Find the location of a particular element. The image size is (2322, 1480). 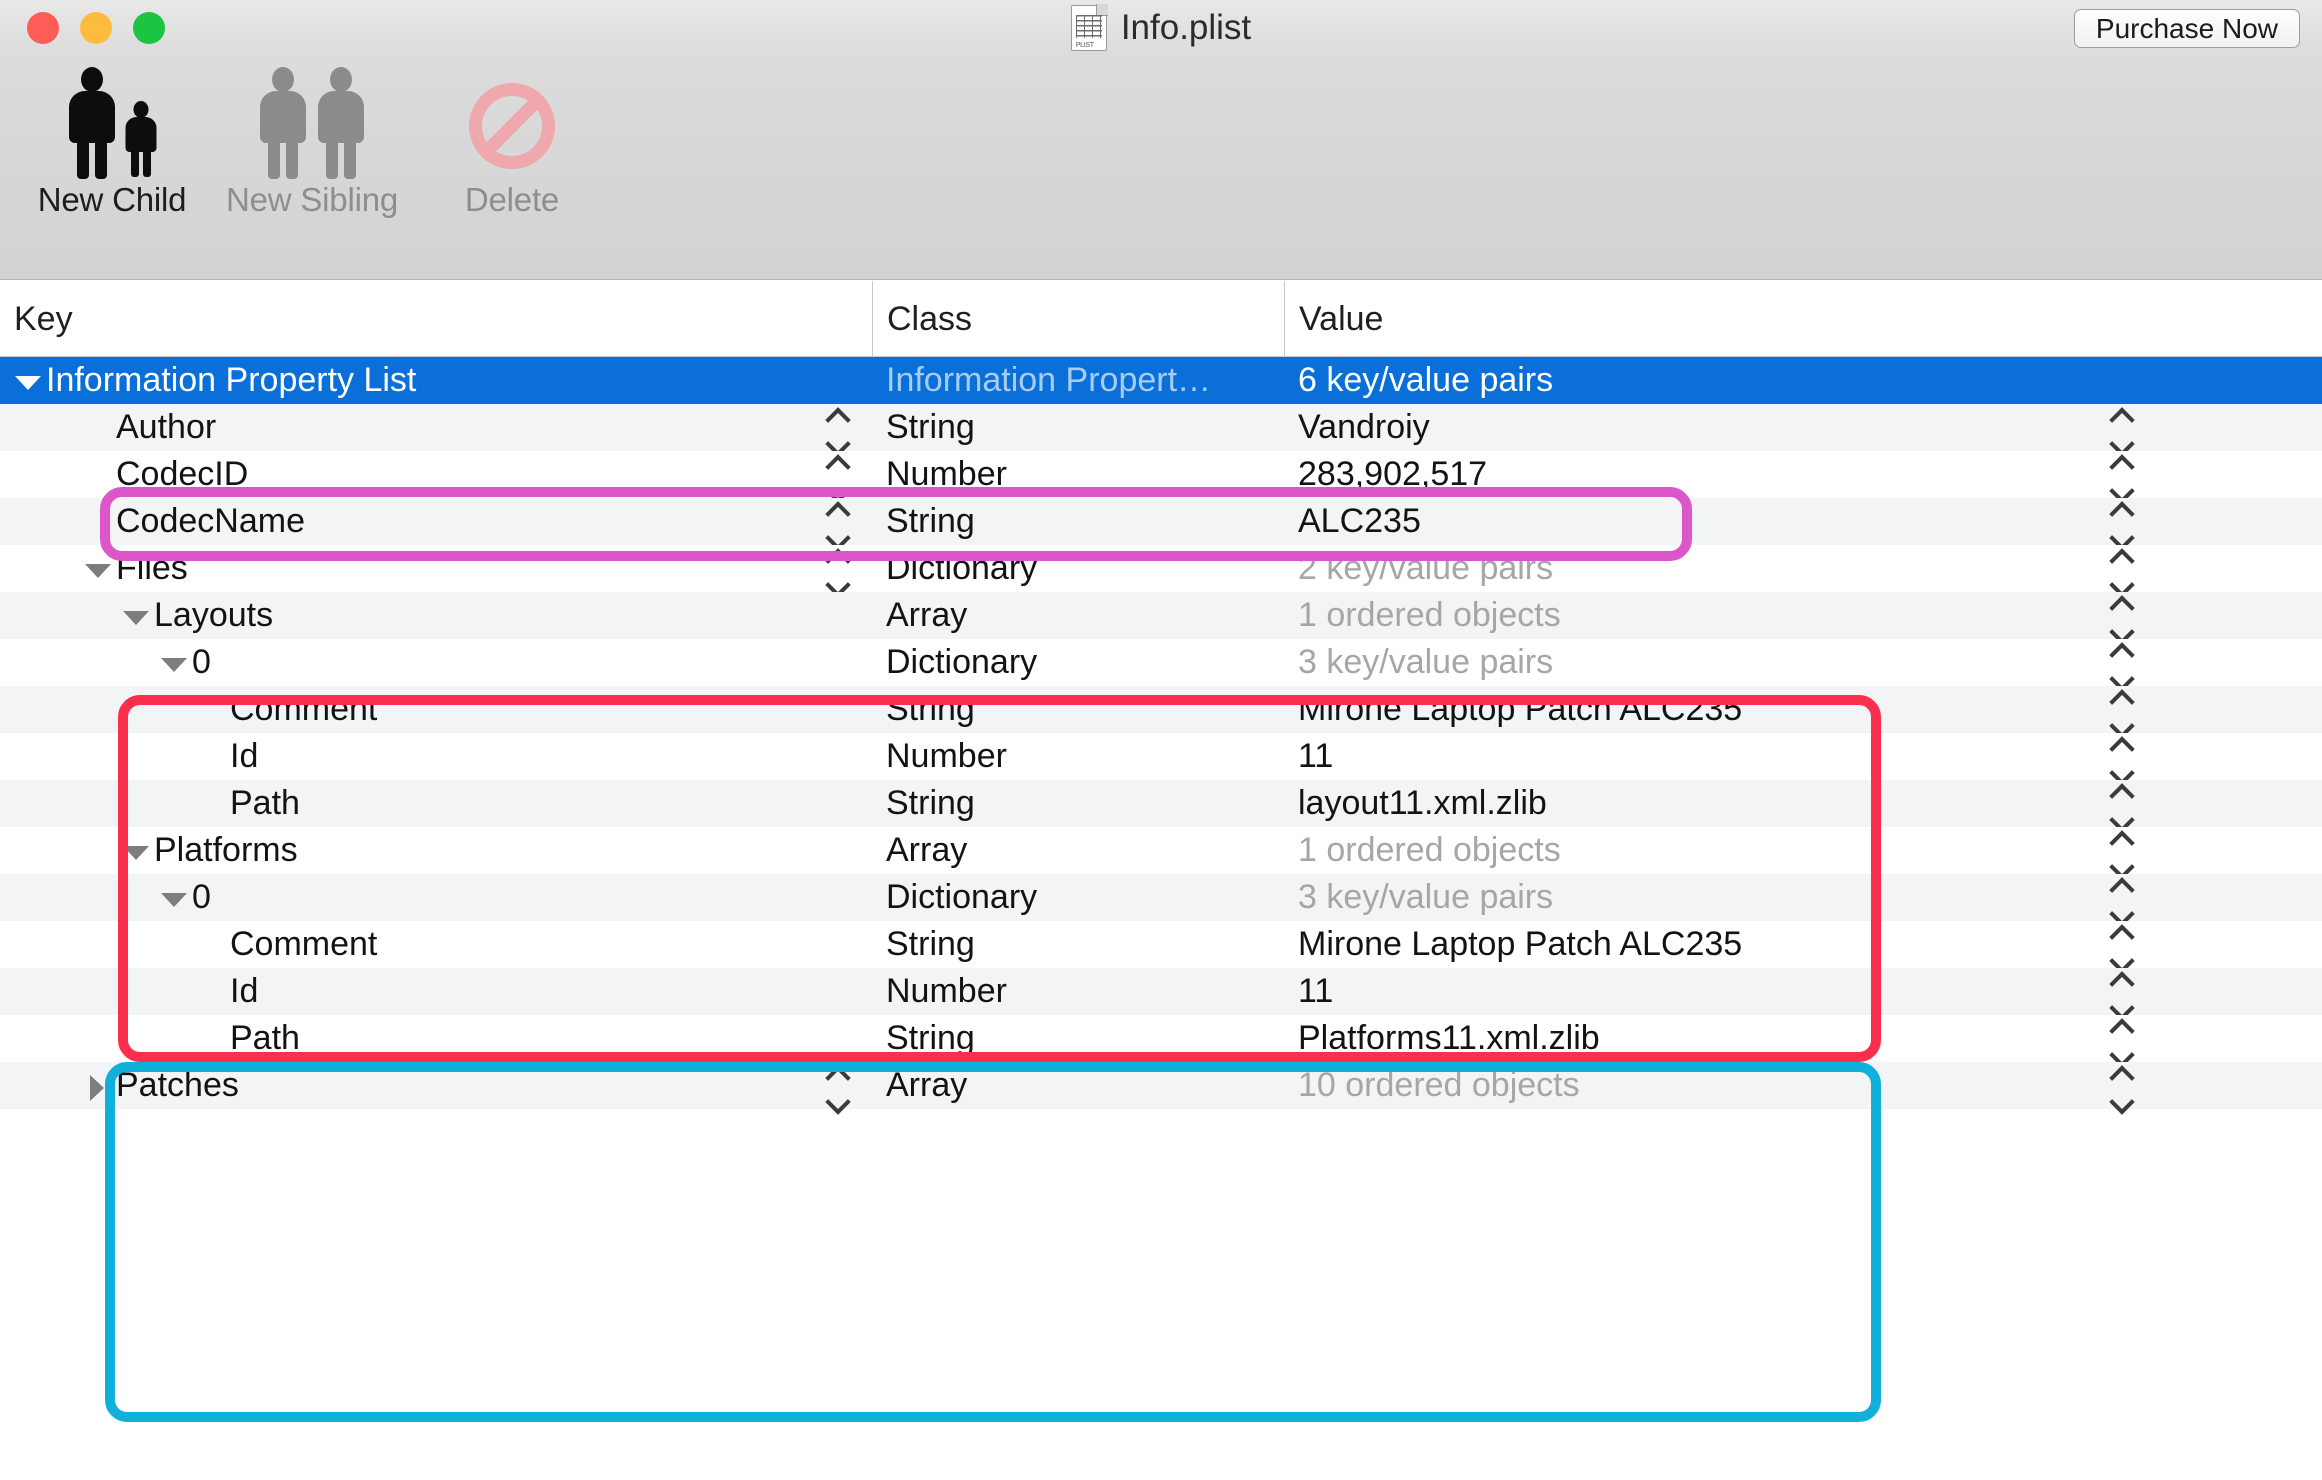

table-row: Layouts Array 1 ordered objects is located at coordinates (1161, 615).